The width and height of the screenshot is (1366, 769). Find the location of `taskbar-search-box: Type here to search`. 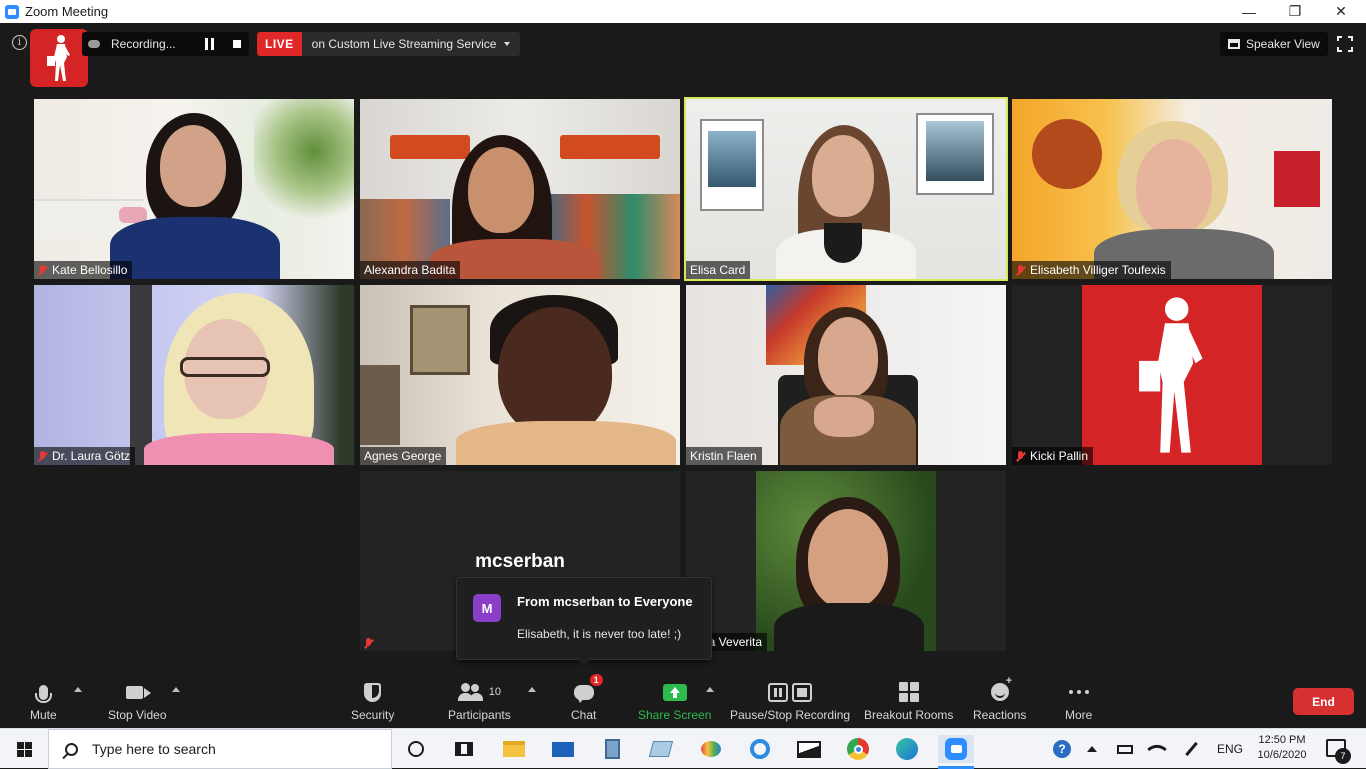

taskbar-search-box: Type here to search is located at coordinates (220, 749).